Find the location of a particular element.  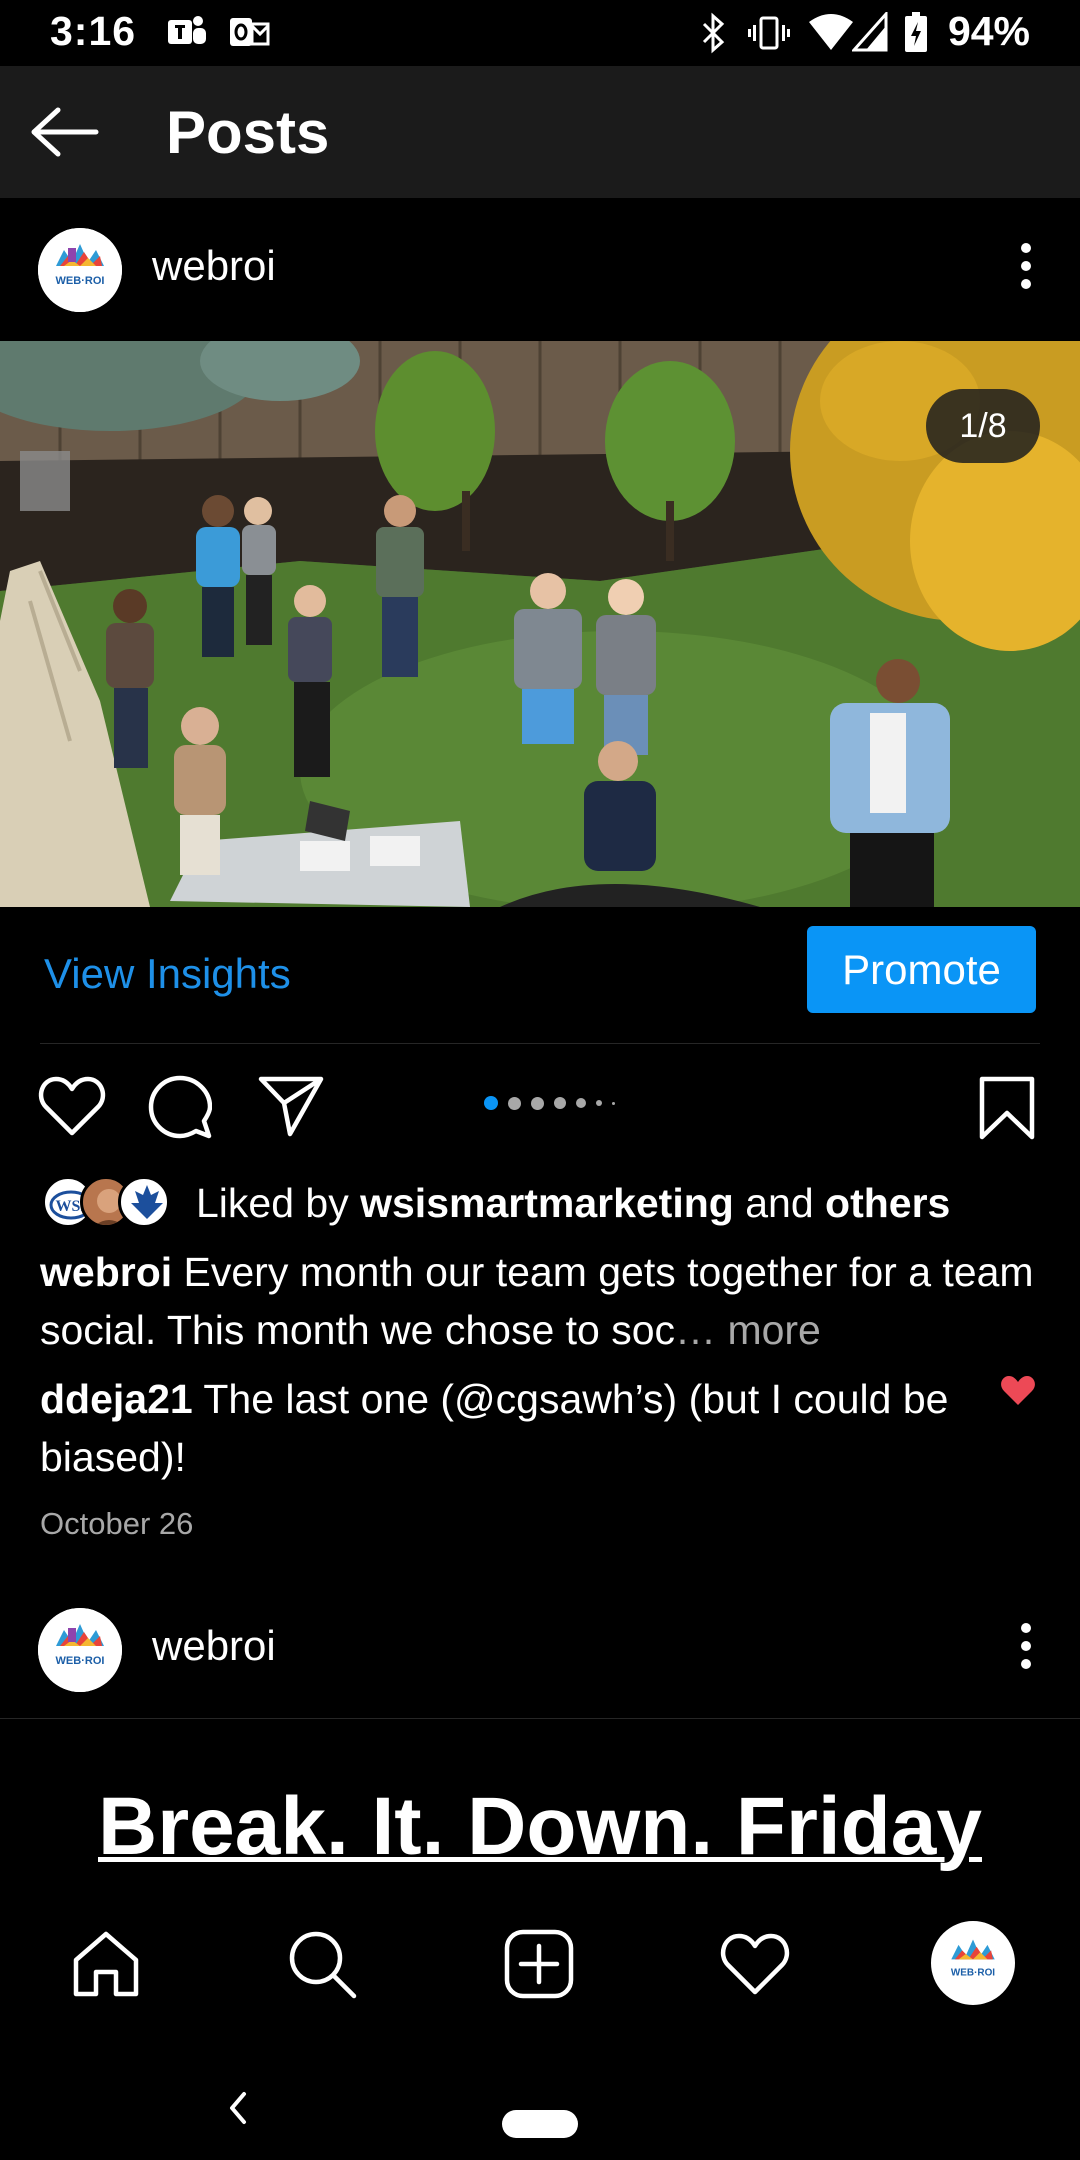

image-counter: 1/8 is located at coordinates (983, 426).